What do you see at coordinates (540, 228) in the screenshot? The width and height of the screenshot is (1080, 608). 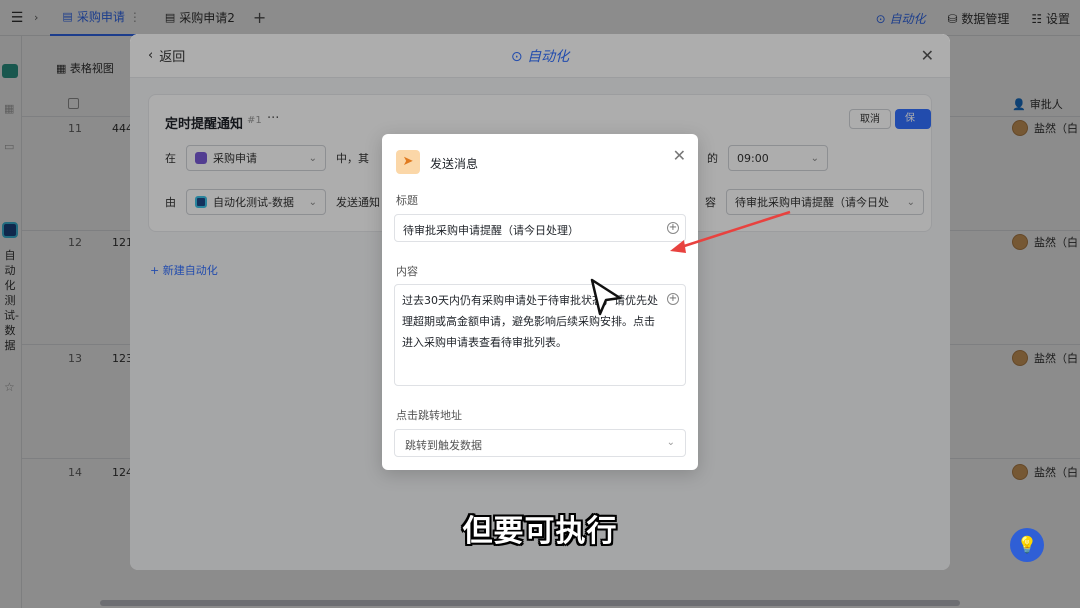 I see `title-input: 待审批采购申请提醒（请今日处理） +` at bounding box center [540, 228].